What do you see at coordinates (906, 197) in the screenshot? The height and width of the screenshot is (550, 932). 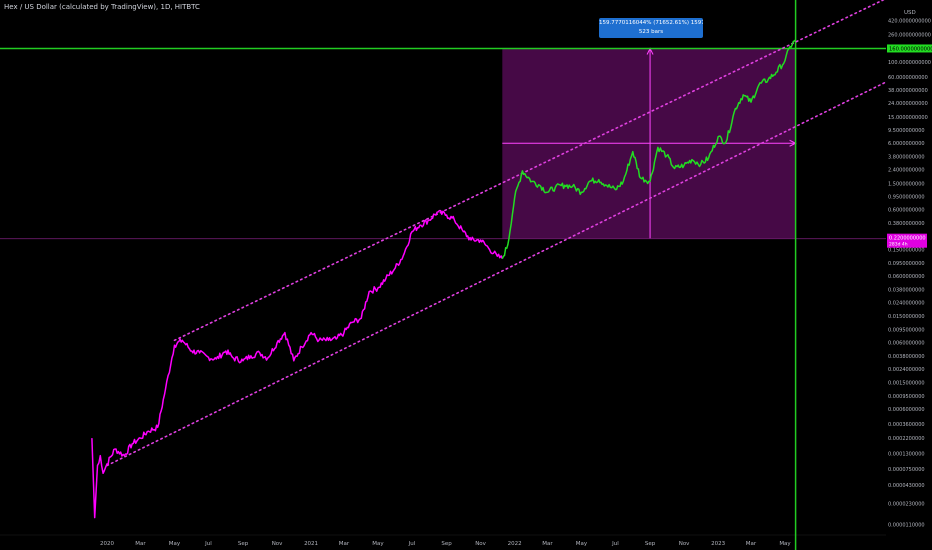 I see `price-tick-label: 0.9500000000` at bounding box center [906, 197].